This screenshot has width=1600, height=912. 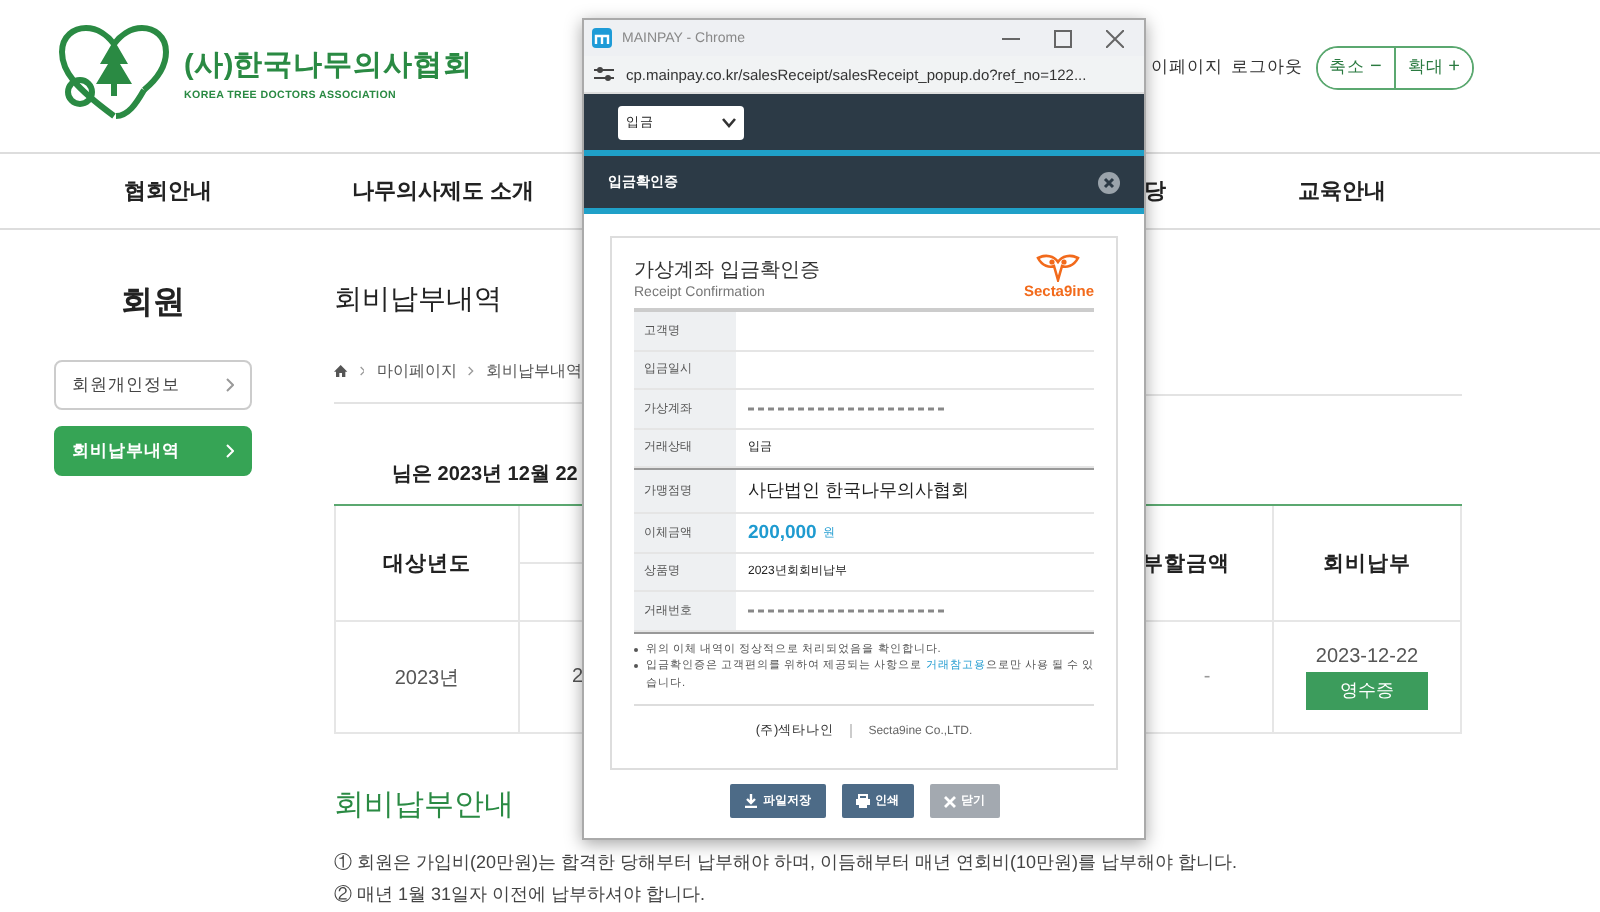 I want to click on amount-value: 200,000, so click(x=782, y=532).